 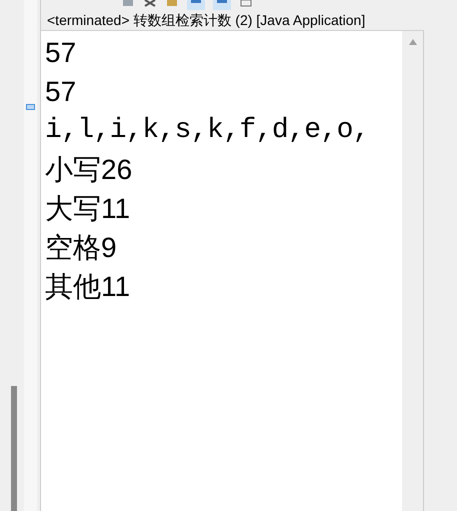 What do you see at coordinates (14, 448) in the screenshot?
I see `scrollbar-thumb` at bounding box center [14, 448].